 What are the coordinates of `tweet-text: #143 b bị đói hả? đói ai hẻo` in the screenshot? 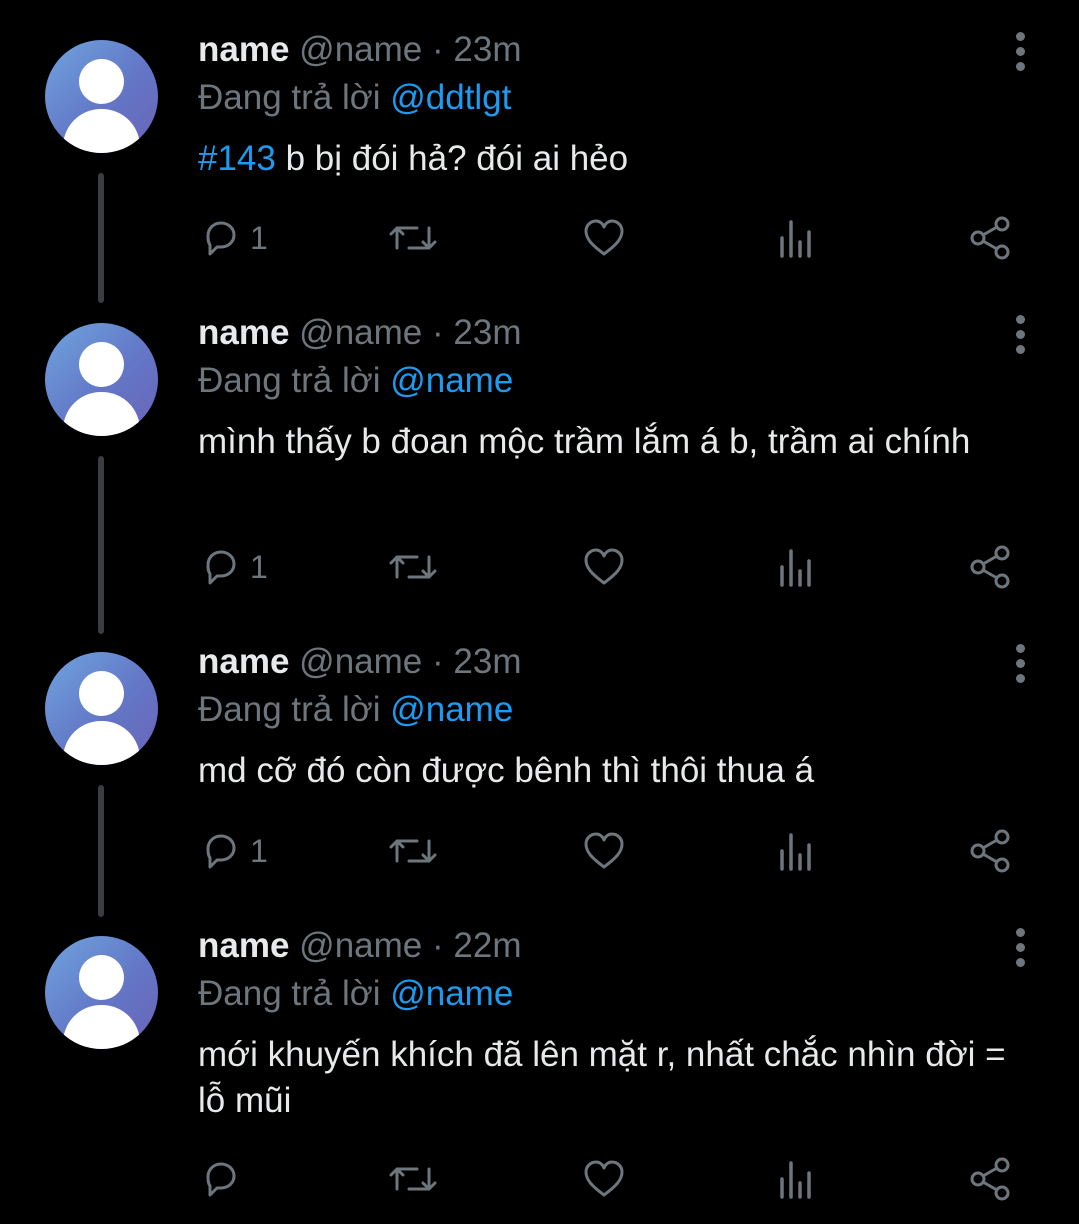 It's located at (608, 159).